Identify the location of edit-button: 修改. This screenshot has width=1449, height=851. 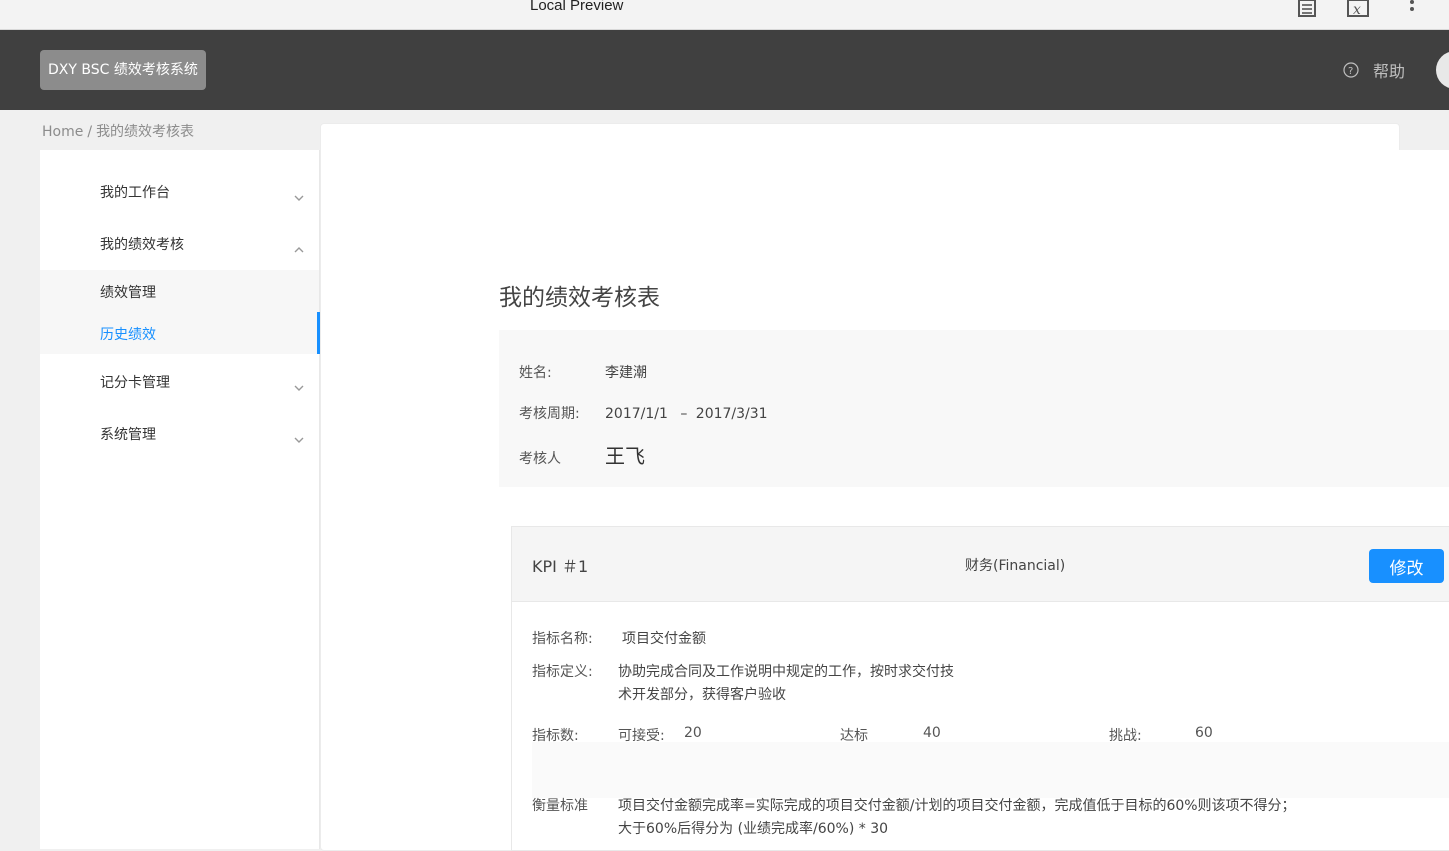
(1406, 566).